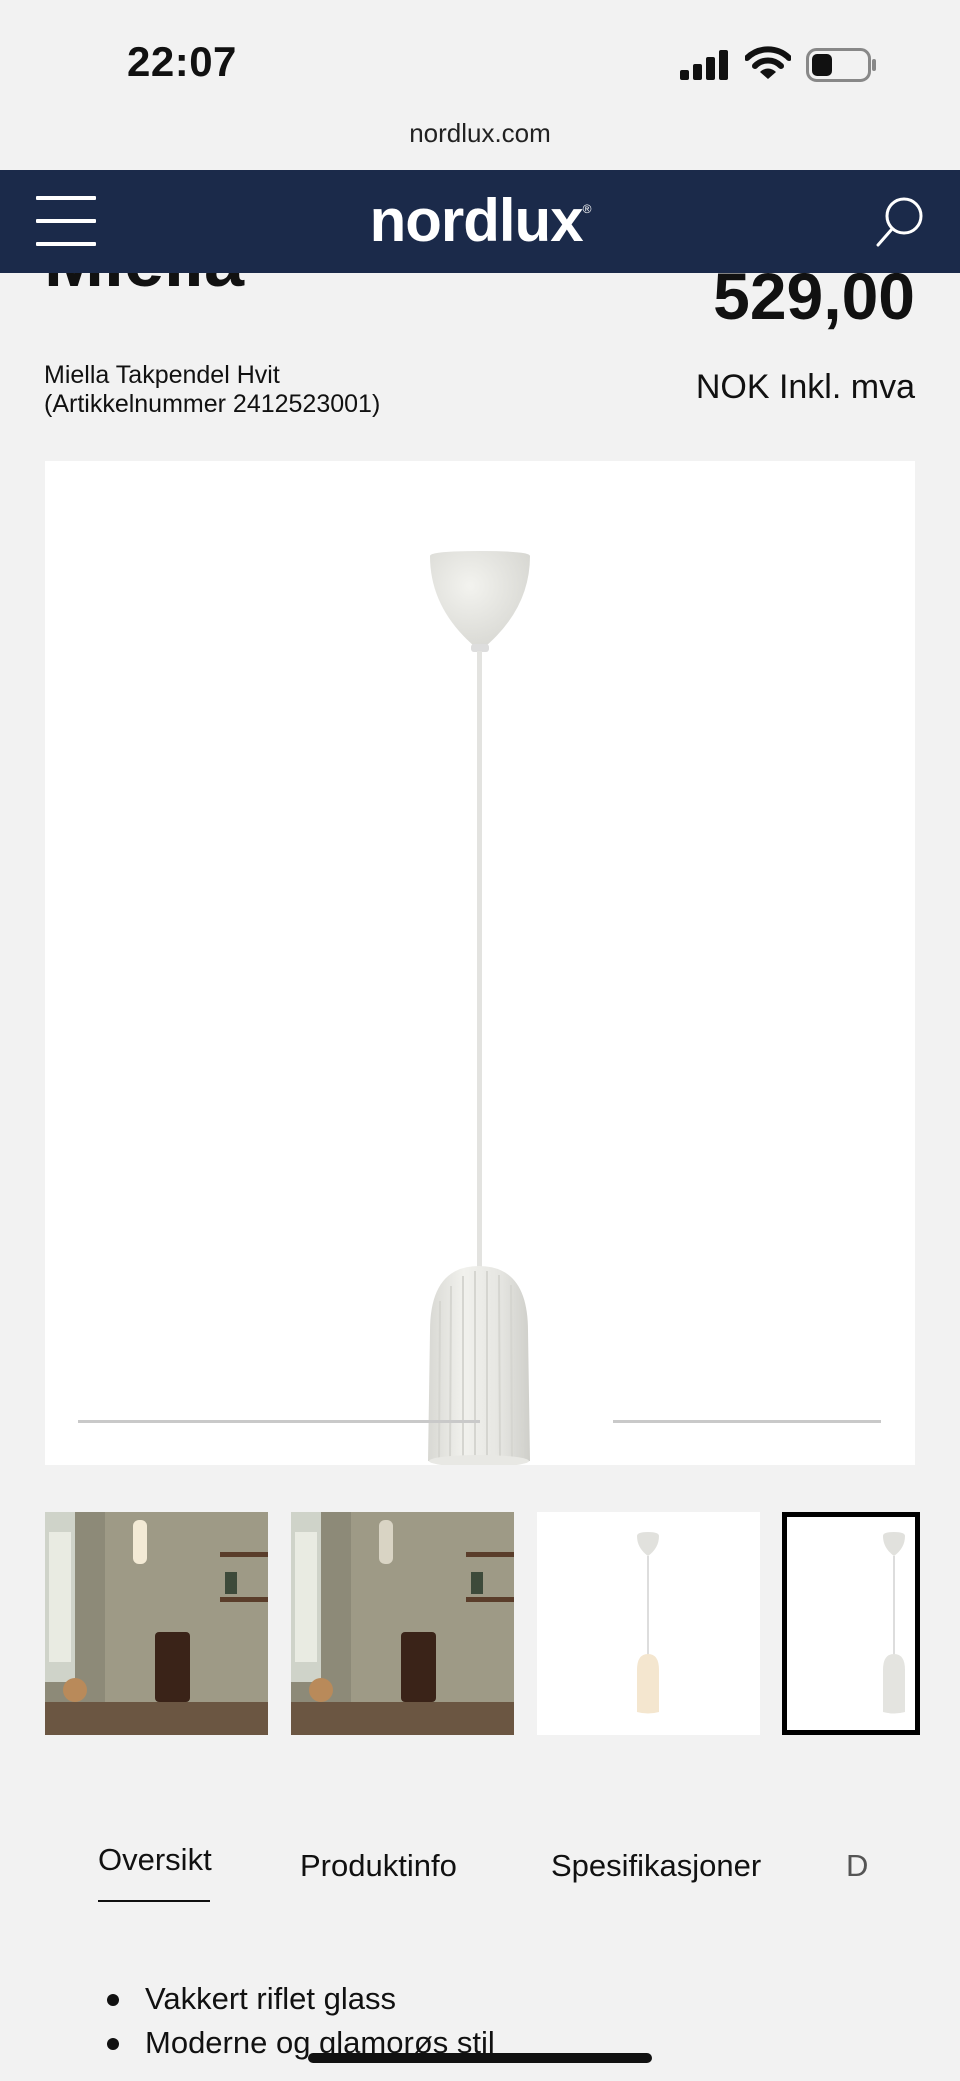 This screenshot has width=960, height=2081. Describe the element at coordinates (805, 387) in the screenshot. I see `currency-note: NOK Inkl. mva` at that location.